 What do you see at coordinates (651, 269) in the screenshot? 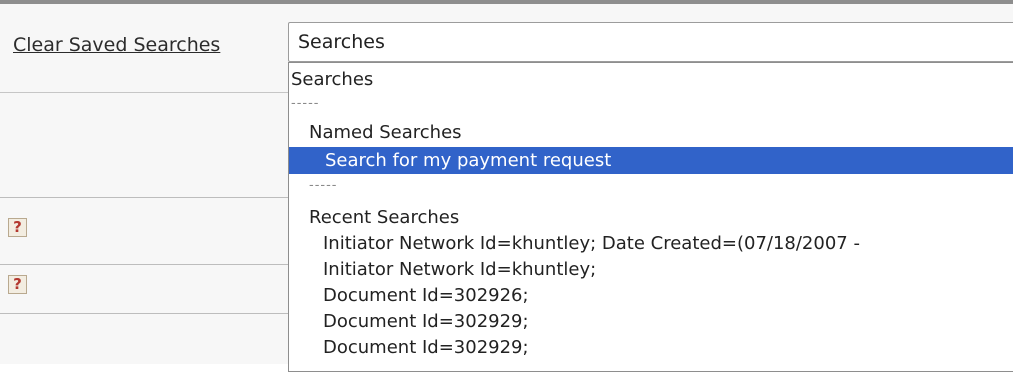
I see `dropdown-option-recent-search: Initiator Network Id=khuntley;` at bounding box center [651, 269].